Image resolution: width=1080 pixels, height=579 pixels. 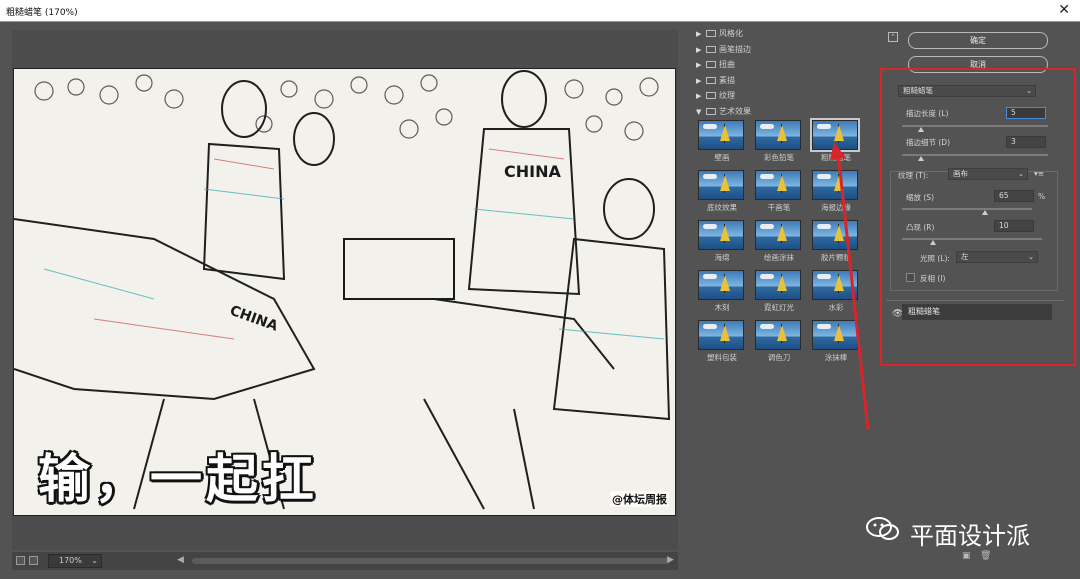 I want to click on filter-folder: ▼ 艺术效果, so click(x=780, y=112).